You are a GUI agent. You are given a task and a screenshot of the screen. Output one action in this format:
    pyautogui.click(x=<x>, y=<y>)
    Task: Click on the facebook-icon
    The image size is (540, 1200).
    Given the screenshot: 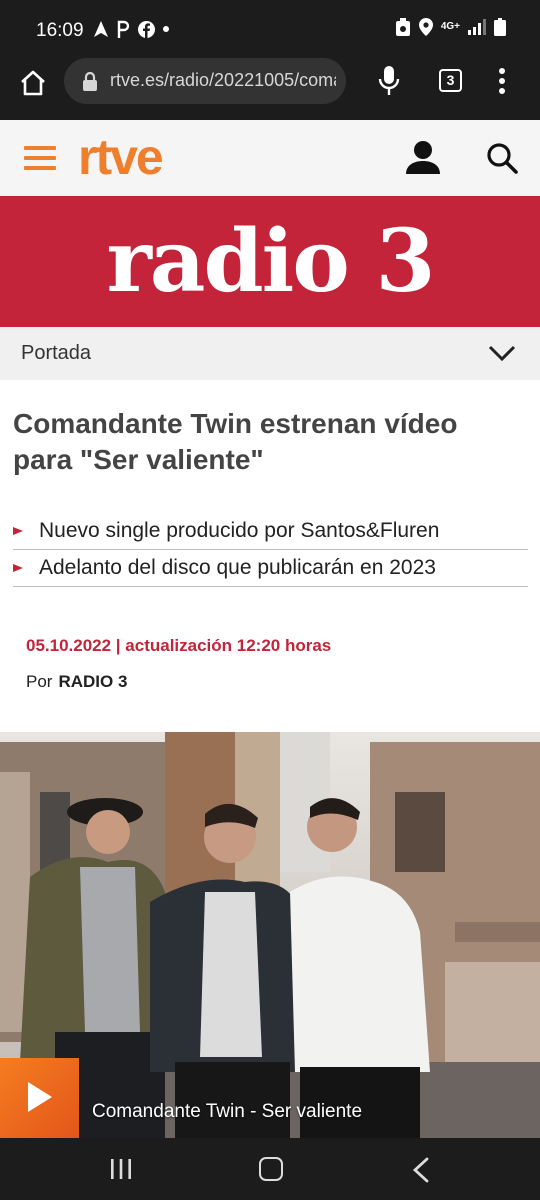 What is the action you would take?
    pyautogui.click(x=146, y=29)
    